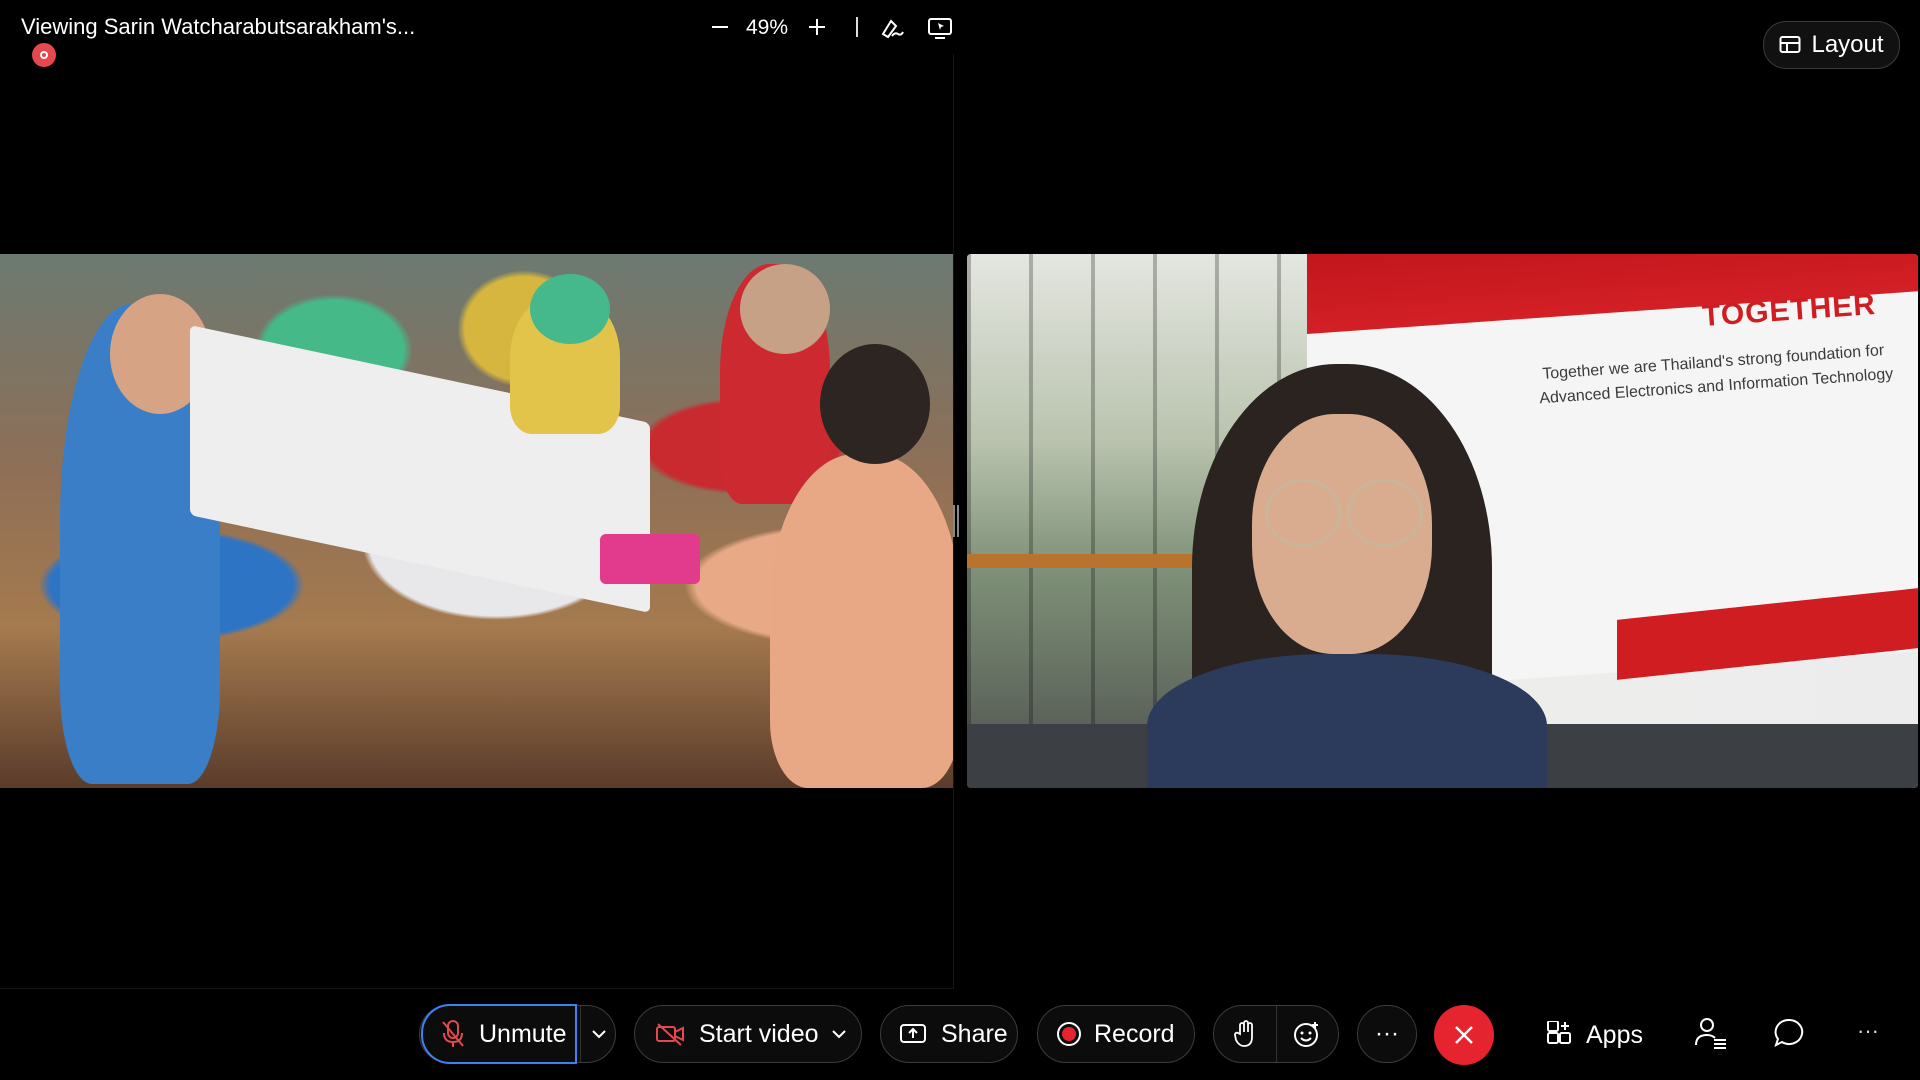  I want to click on record-label: Record, so click(1134, 1033).